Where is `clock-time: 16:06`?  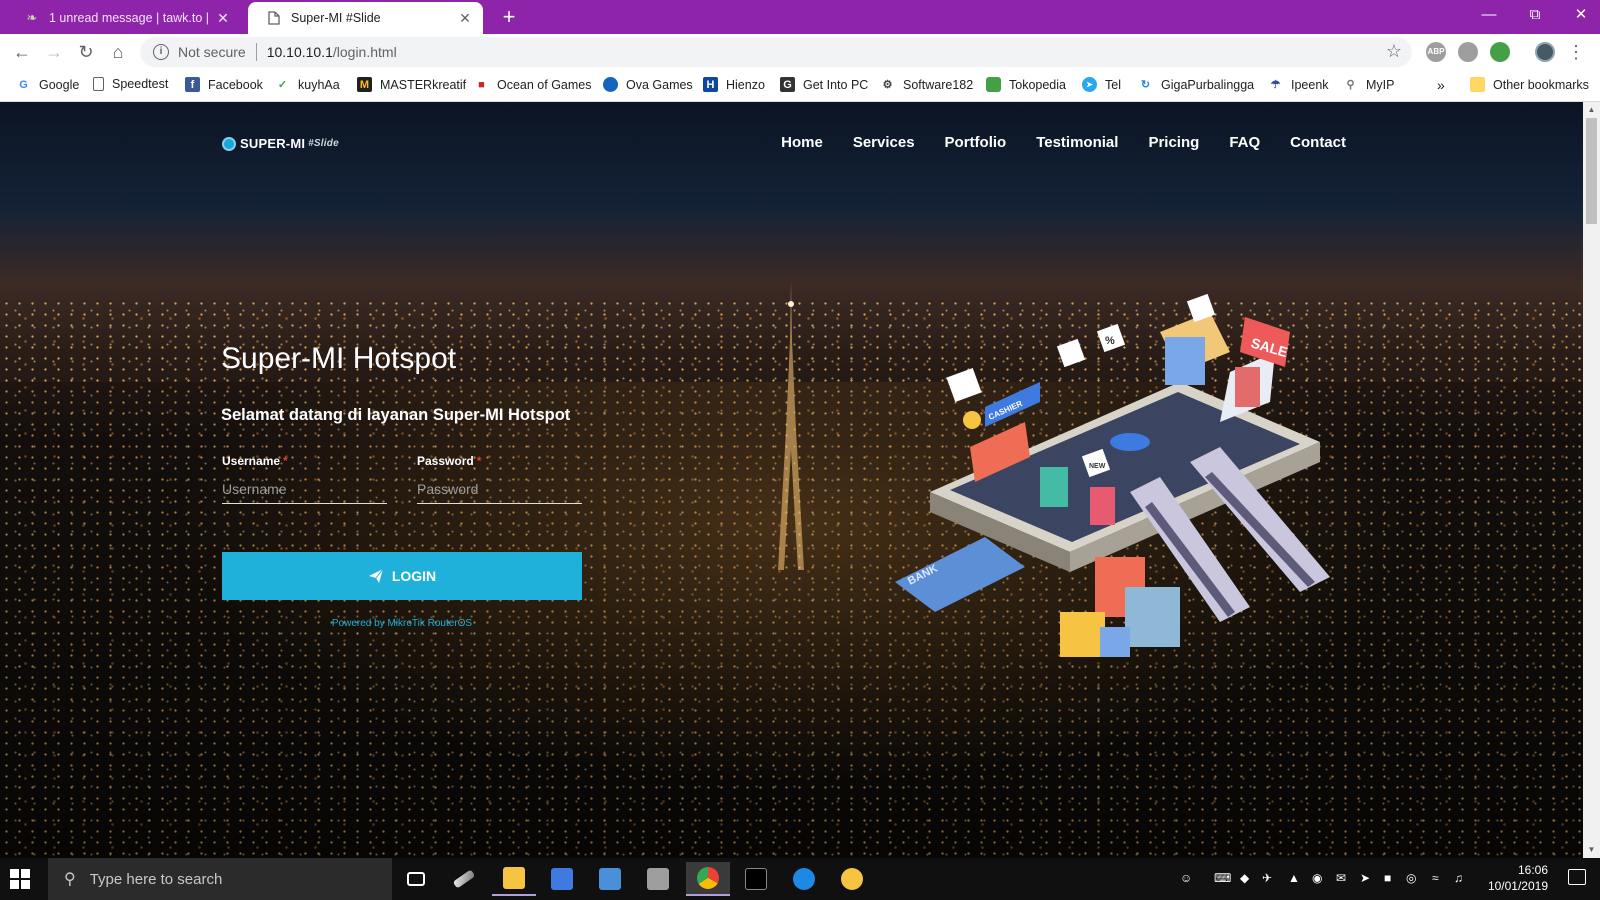
clock-time: 16:06 is located at coordinates (1532, 870).